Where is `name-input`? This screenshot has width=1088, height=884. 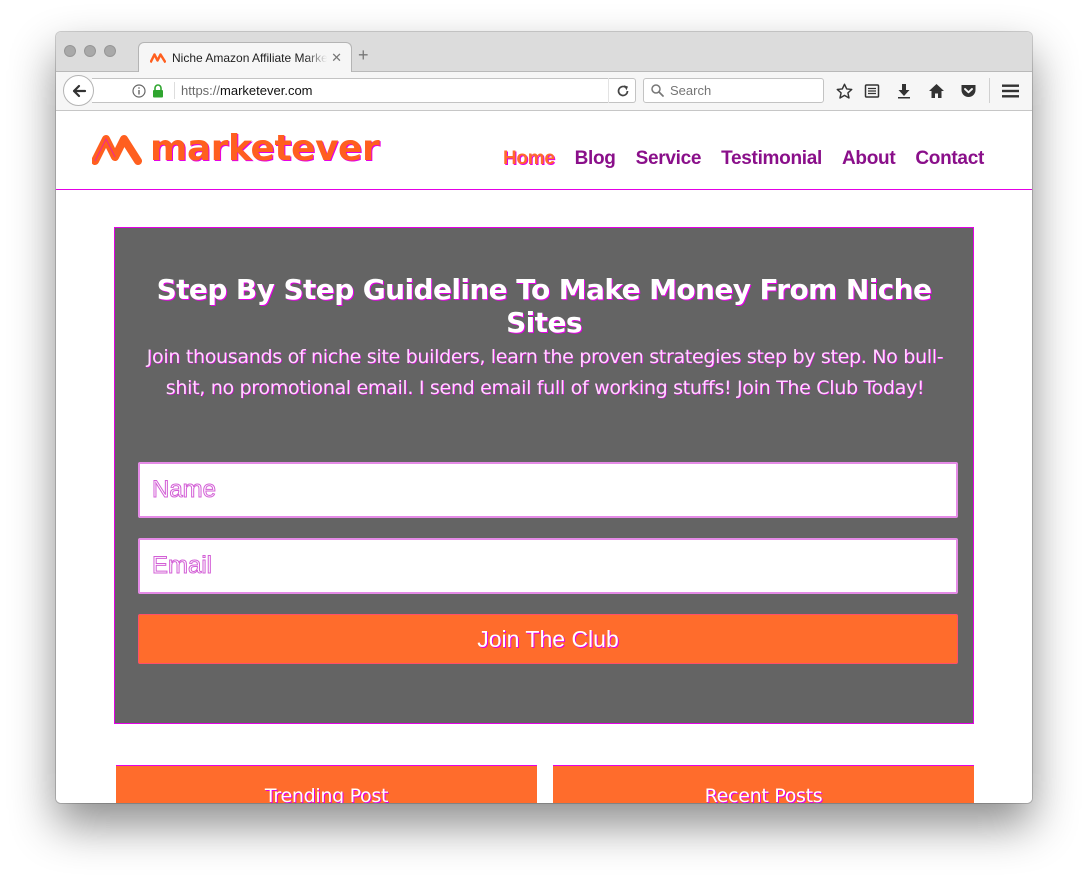
name-input is located at coordinates (548, 490).